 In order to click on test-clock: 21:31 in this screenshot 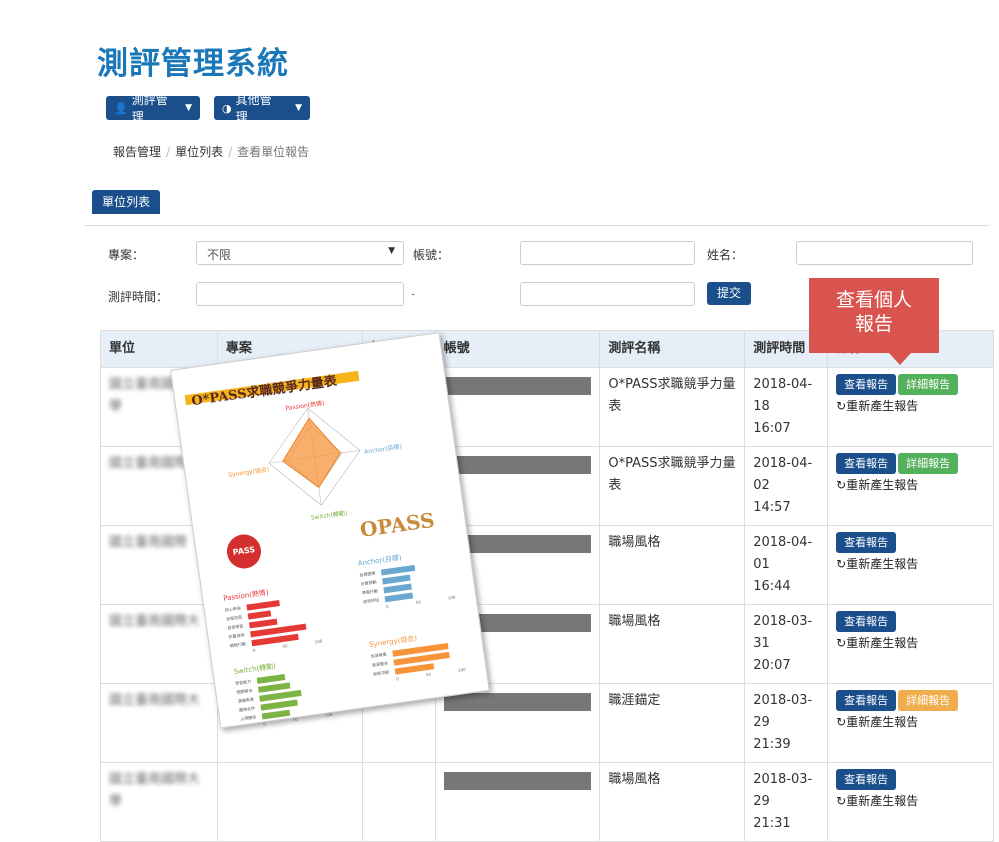, I will do `click(772, 823)`.